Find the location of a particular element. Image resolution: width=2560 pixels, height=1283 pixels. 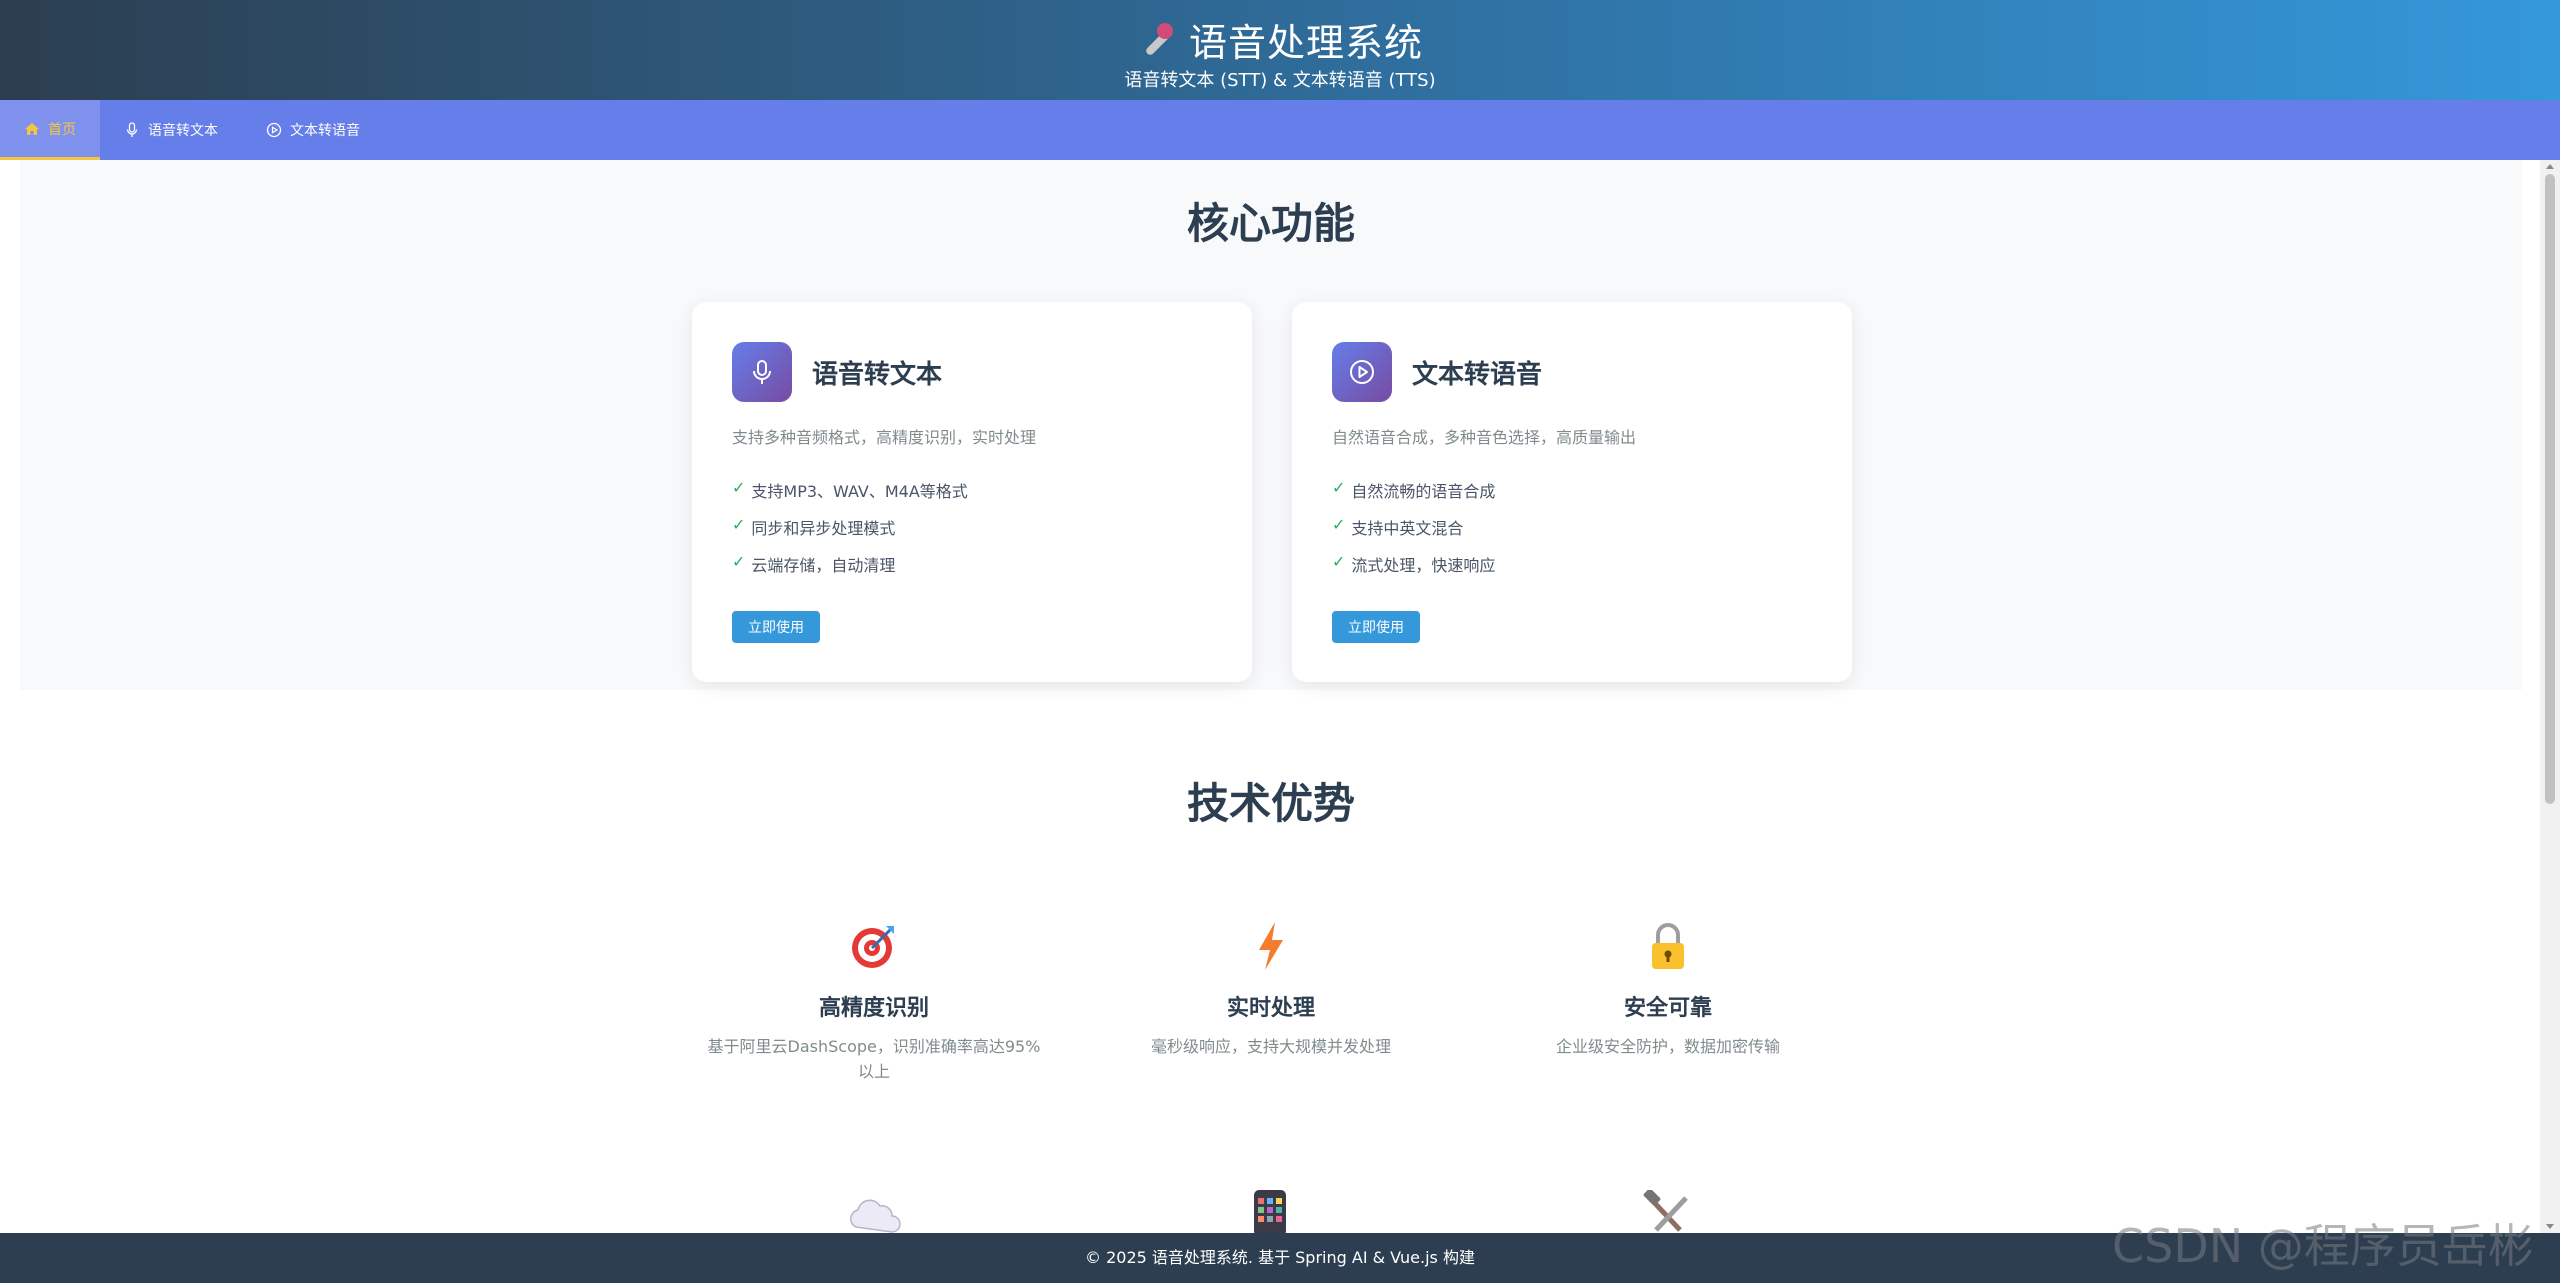

advantage-accuracy: 高精度识别 基于阿里云DashScope，识别准确率高达95%以上 is located at coordinates (874, 1001).